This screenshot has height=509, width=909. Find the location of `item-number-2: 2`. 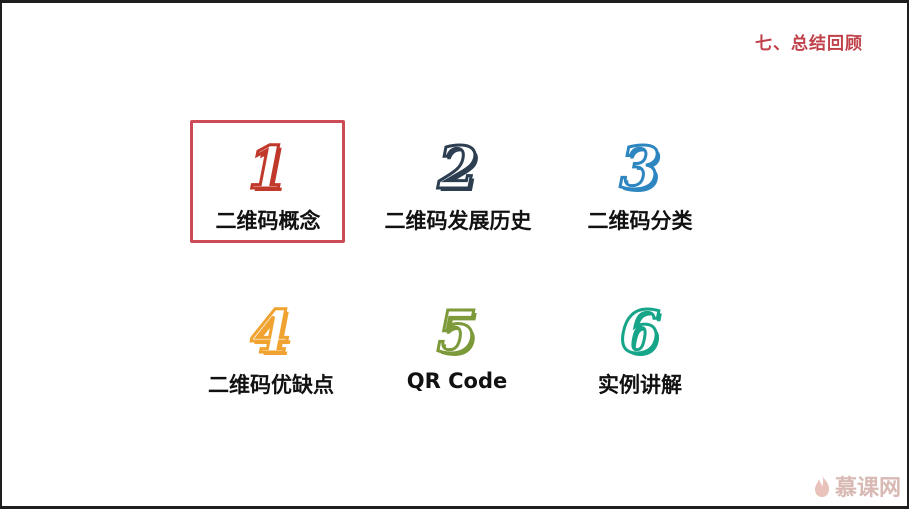

item-number-2: 2 is located at coordinates (457, 168).